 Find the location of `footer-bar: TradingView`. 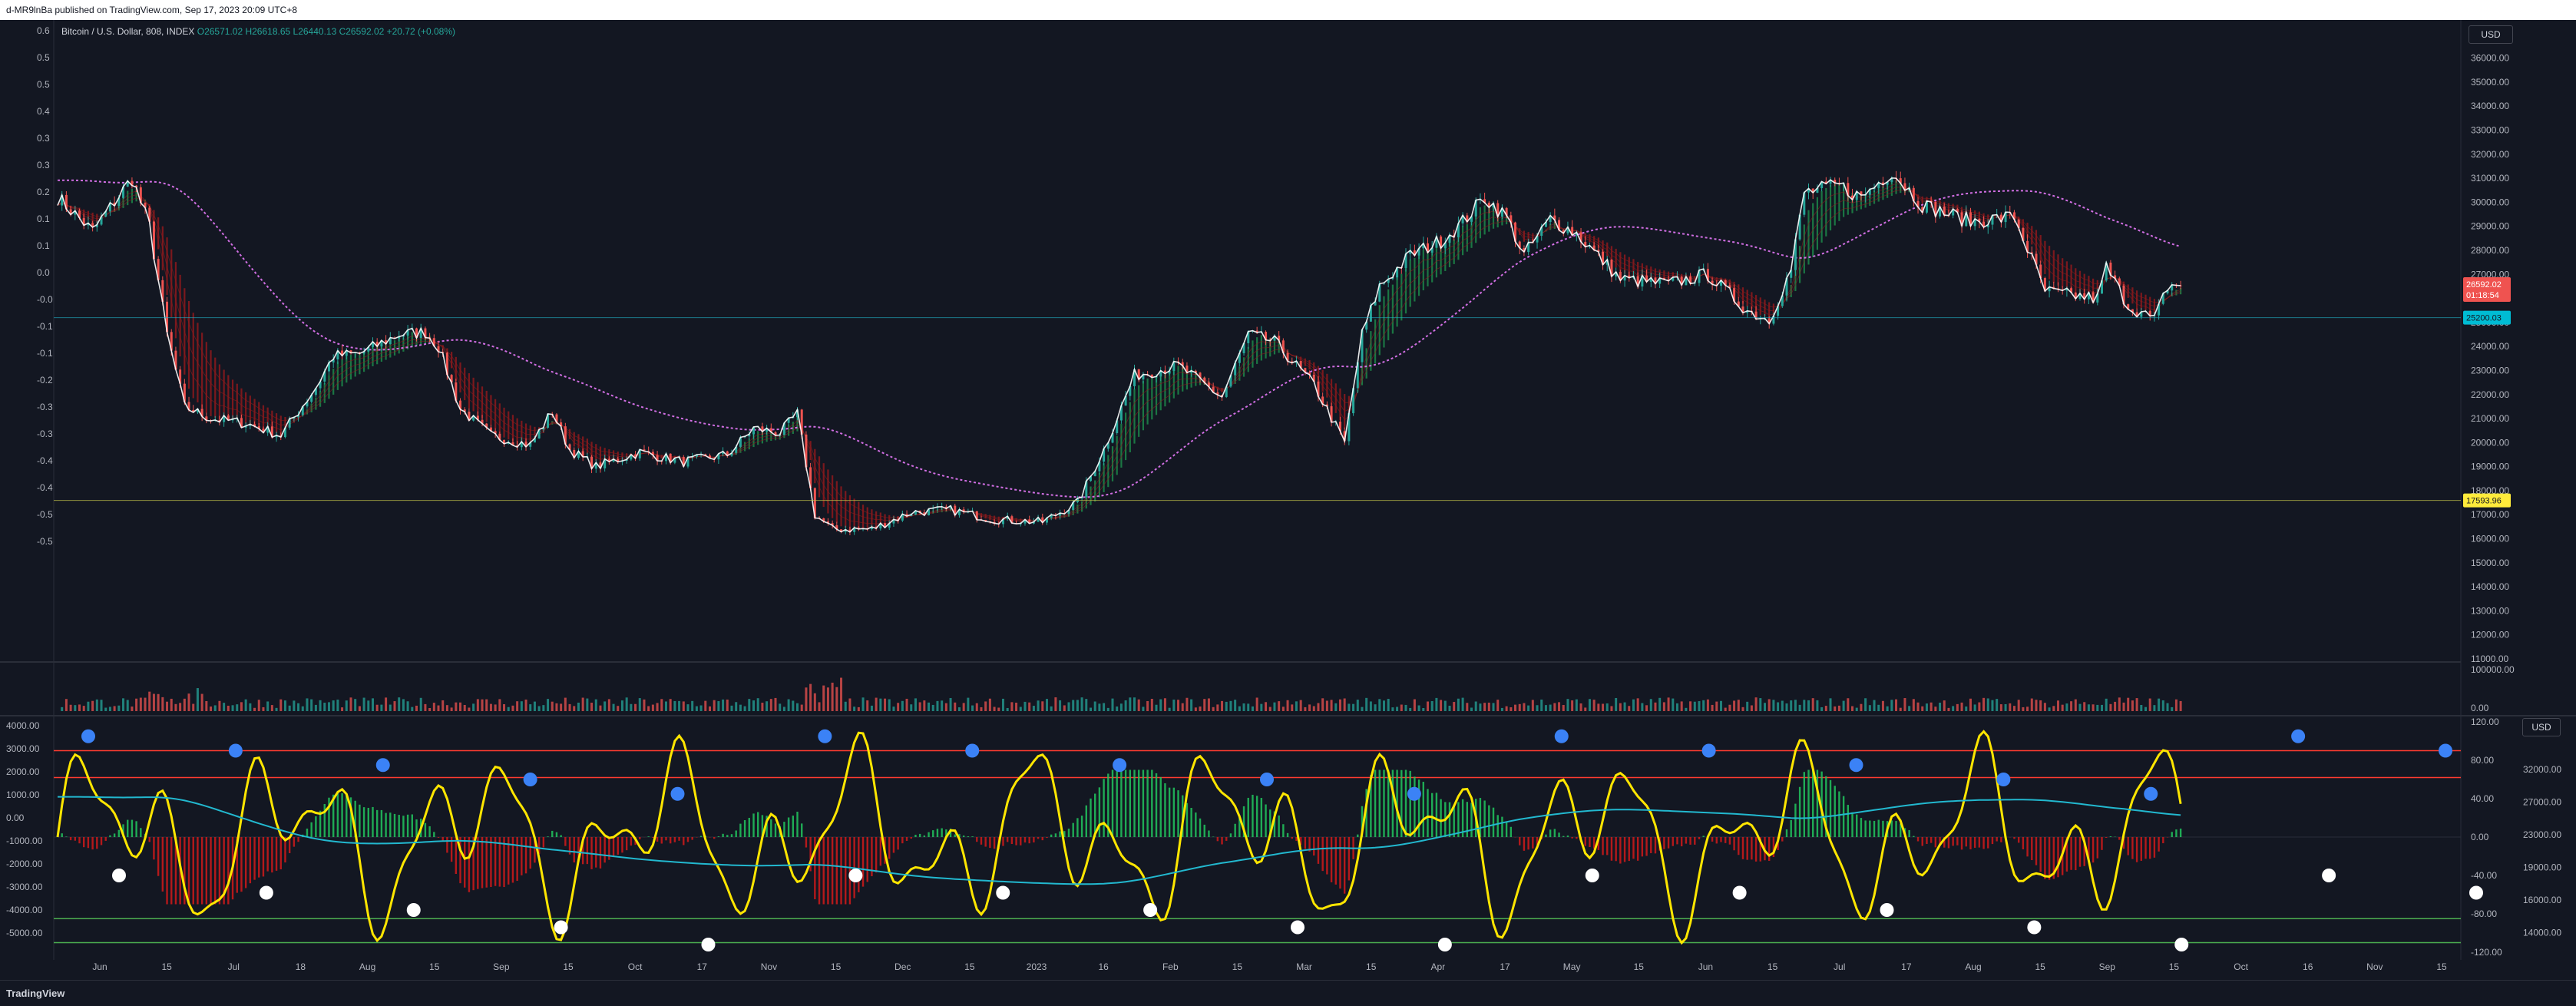

footer-bar: TradingView is located at coordinates (1288, 993).